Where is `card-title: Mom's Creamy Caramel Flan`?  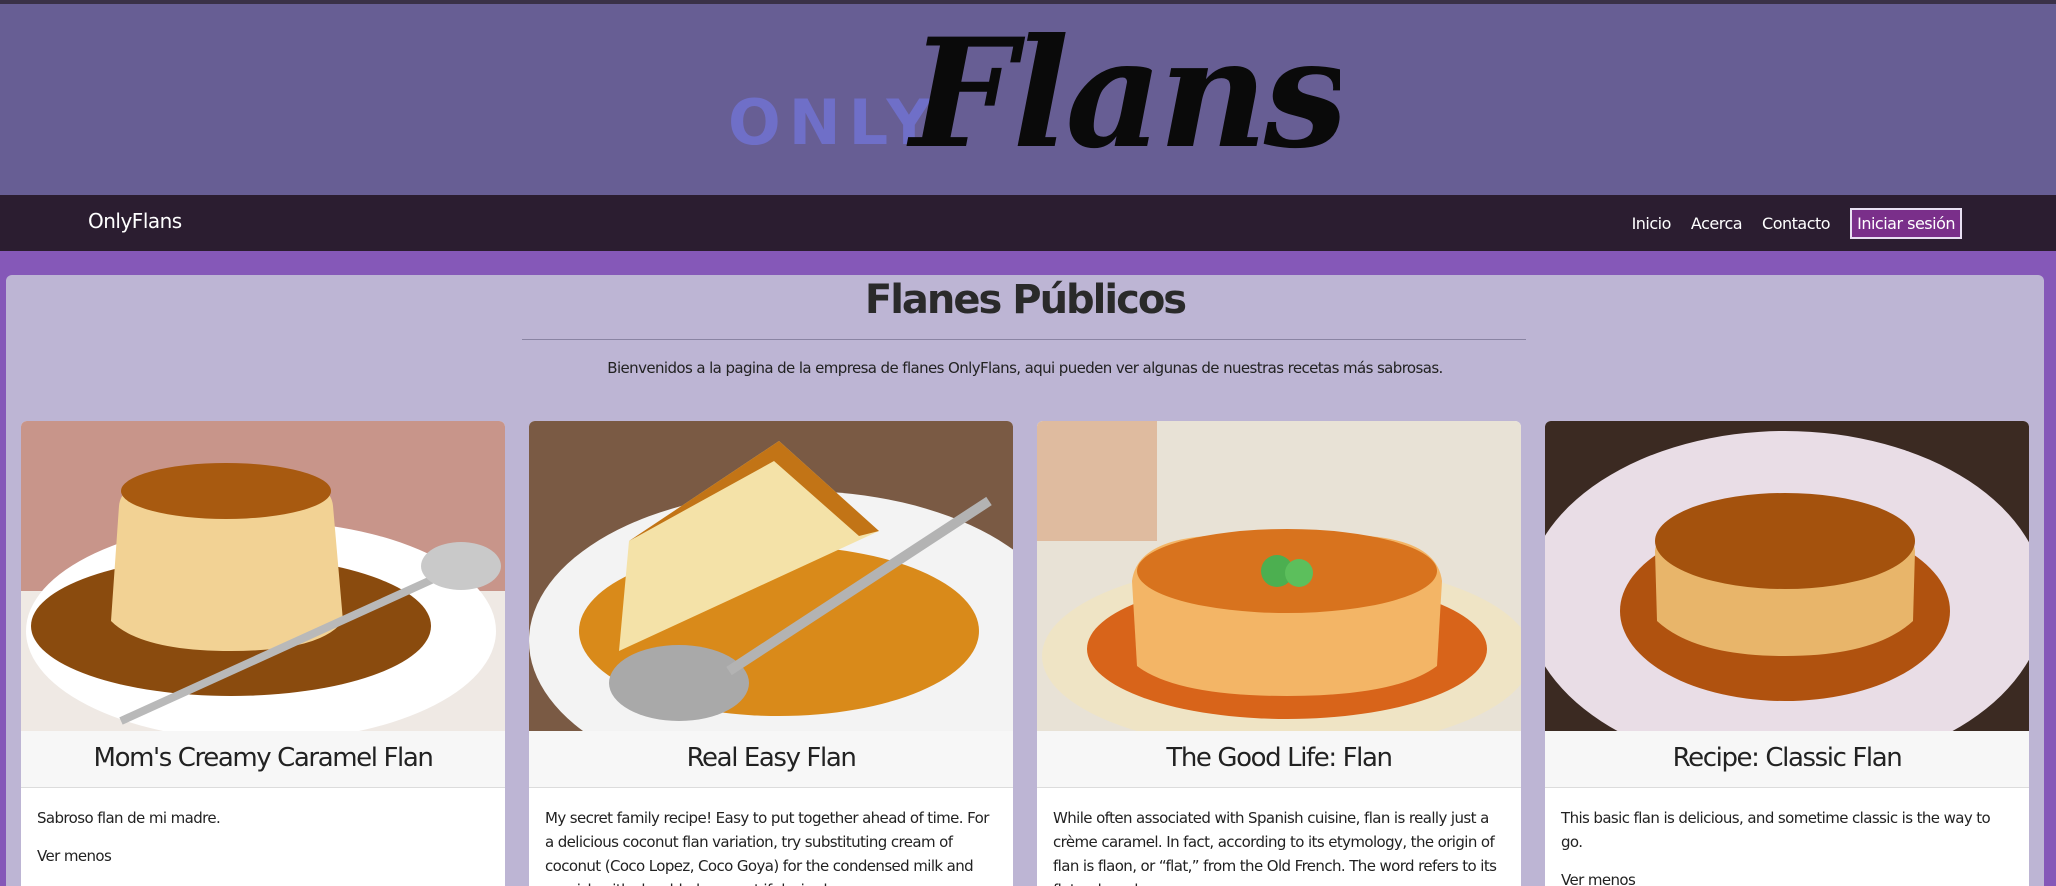
card-title: Mom's Creamy Caramel Flan is located at coordinates (263, 759).